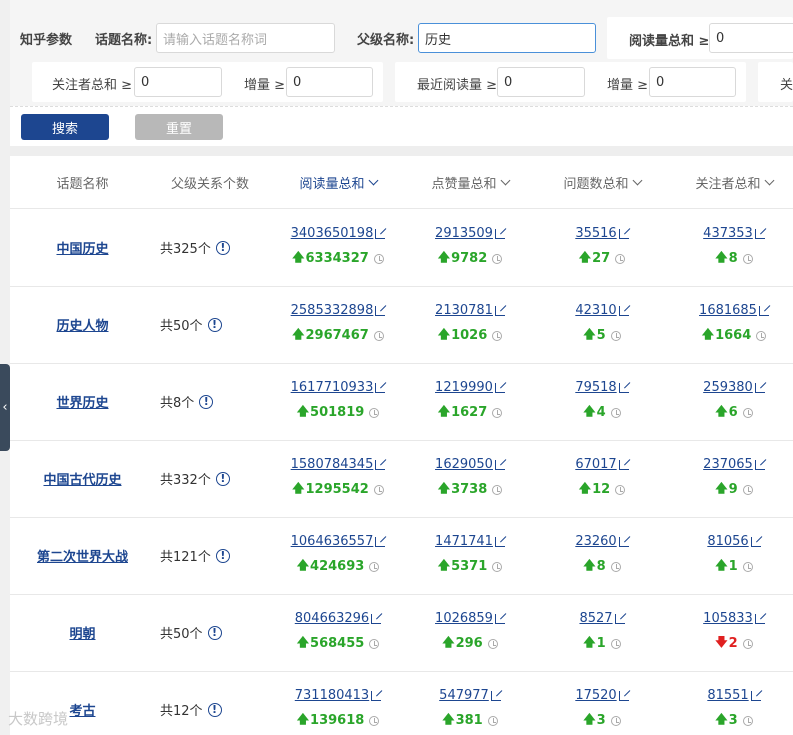 Image resolution: width=793 pixels, height=735 pixels. I want to click on search-button: 搜索, so click(65, 127).